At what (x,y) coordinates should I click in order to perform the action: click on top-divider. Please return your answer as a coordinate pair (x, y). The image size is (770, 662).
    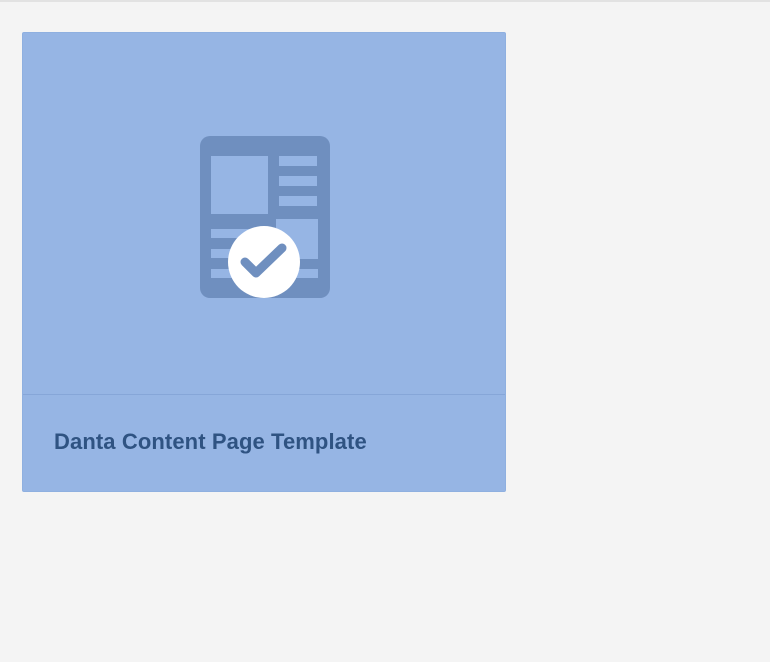
    Looking at the image, I should click on (385, 1).